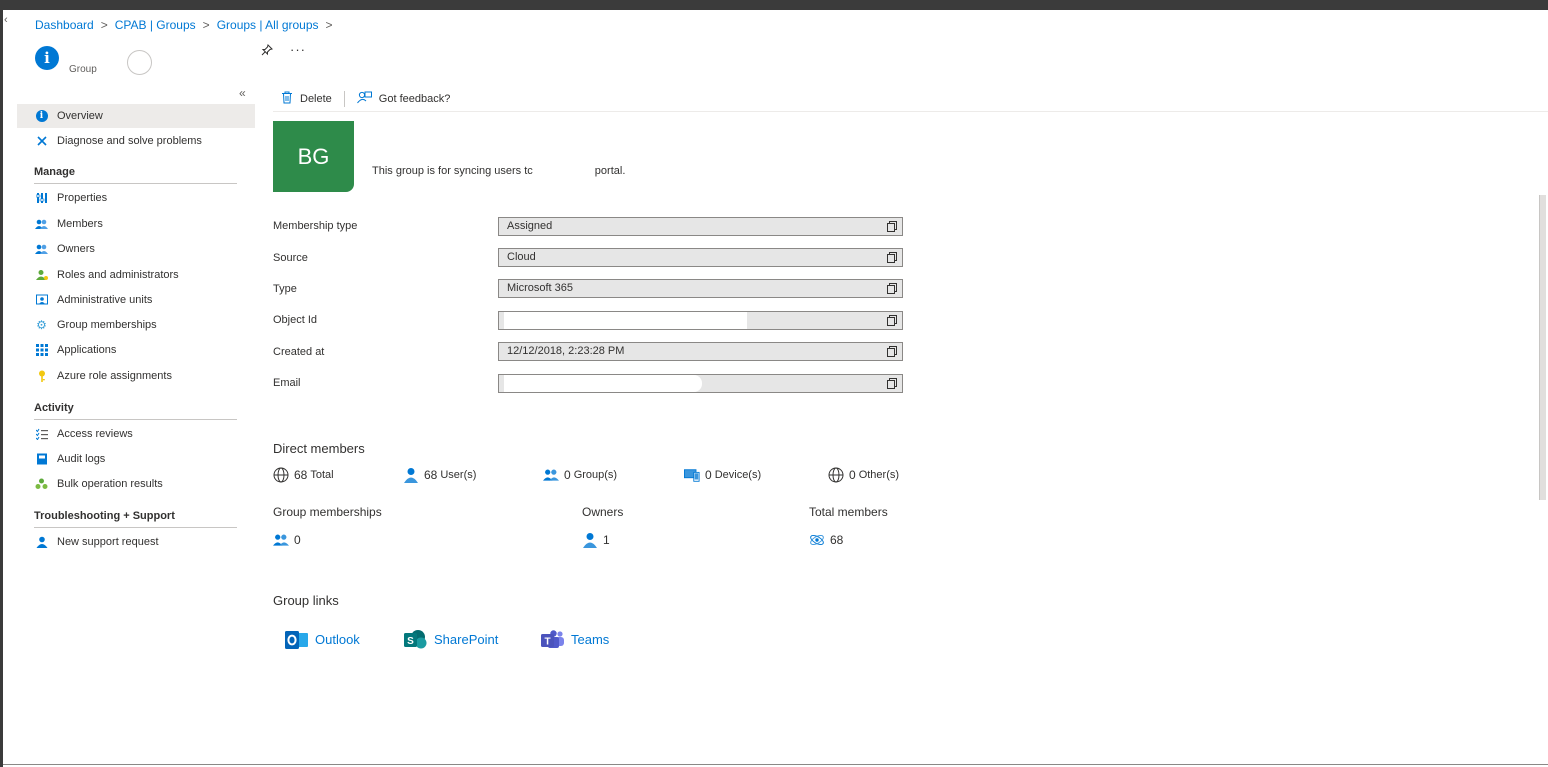 Image resolution: width=1548 pixels, height=767 pixels. I want to click on key-icon, so click(41, 376).